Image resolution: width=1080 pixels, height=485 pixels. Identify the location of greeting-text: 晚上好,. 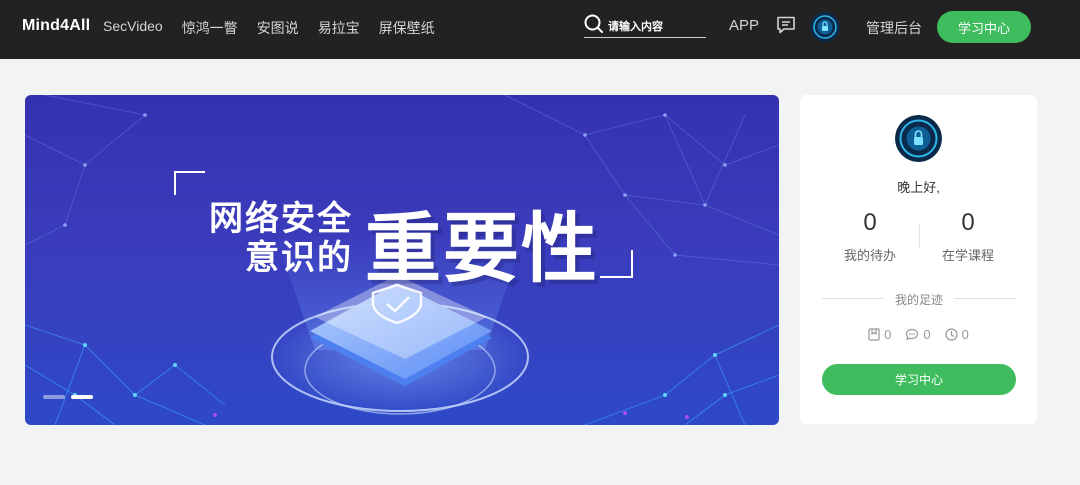
(918, 187).